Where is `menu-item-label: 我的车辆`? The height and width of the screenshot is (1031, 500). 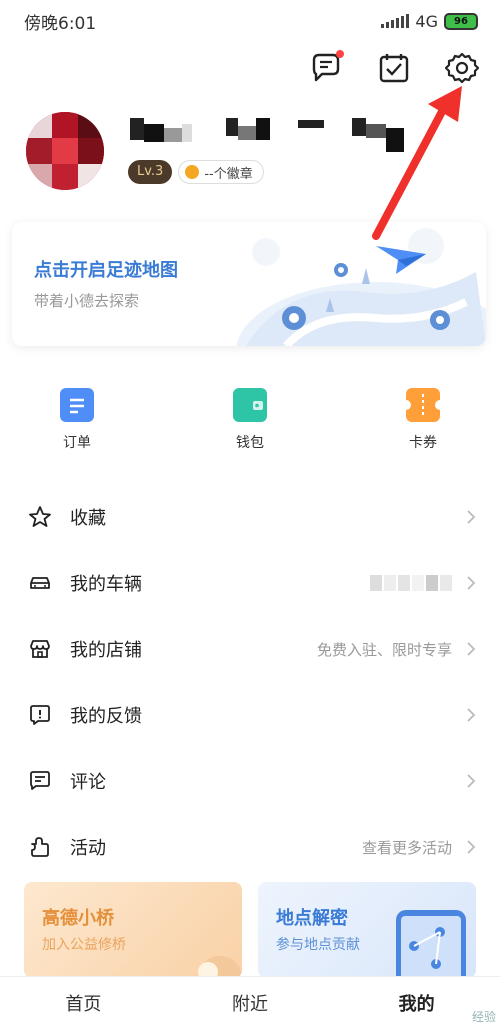 menu-item-label: 我的车辆 is located at coordinates (106, 584).